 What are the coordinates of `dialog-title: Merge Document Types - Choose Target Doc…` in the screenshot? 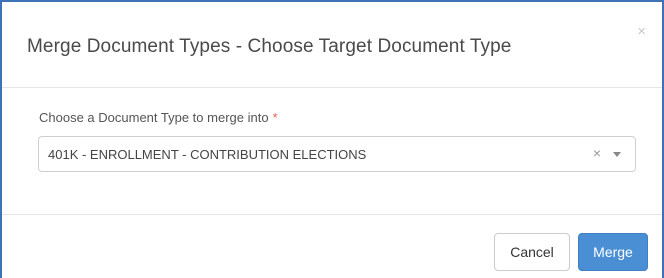 It's located at (269, 46).